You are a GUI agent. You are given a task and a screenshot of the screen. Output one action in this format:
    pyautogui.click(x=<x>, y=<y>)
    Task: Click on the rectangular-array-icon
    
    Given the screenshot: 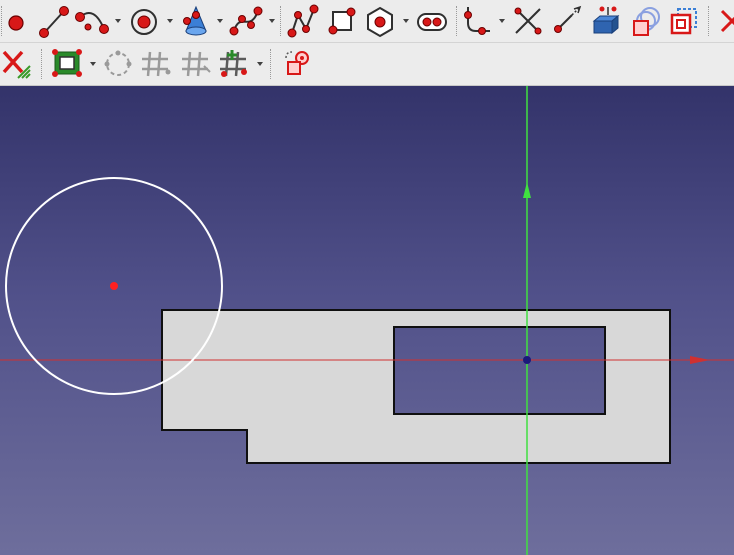 What is the action you would take?
    pyautogui.click(x=233, y=63)
    